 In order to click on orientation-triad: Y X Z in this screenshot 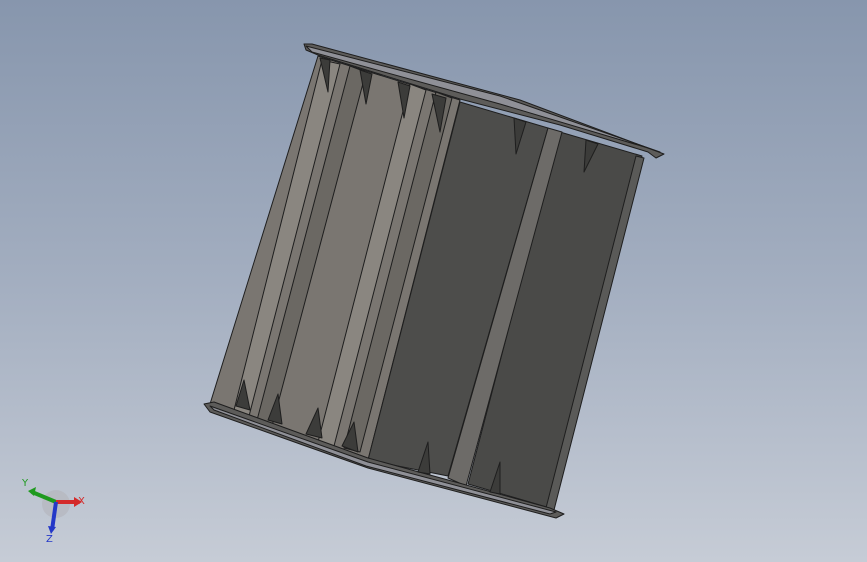, I will do `click(56, 510)`.